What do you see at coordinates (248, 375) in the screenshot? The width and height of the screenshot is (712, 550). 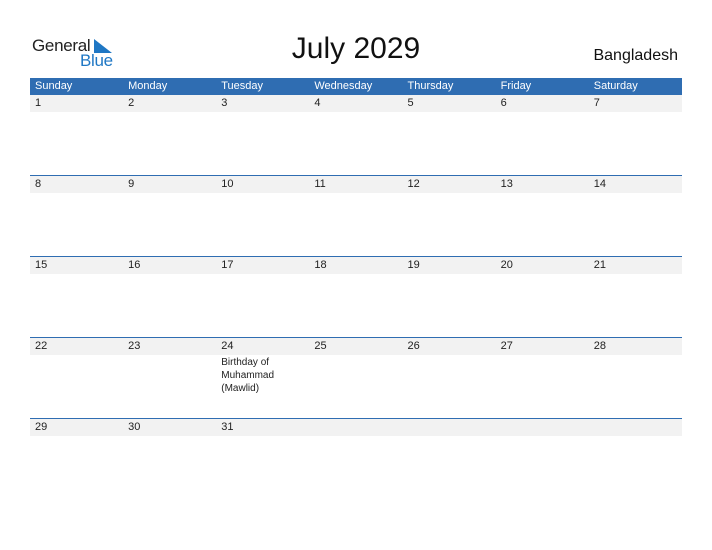 I see `day-event: Birthday of Muhammad (Mawlid)` at bounding box center [248, 375].